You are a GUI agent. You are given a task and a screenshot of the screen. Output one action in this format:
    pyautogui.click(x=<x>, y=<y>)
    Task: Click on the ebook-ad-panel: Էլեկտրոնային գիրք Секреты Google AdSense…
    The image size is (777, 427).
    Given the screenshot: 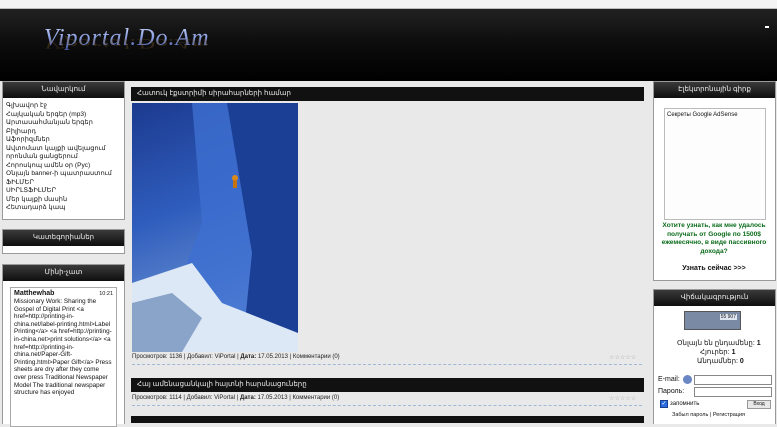 What is the action you would take?
    pyautogui.click(x=714, y=181)
    